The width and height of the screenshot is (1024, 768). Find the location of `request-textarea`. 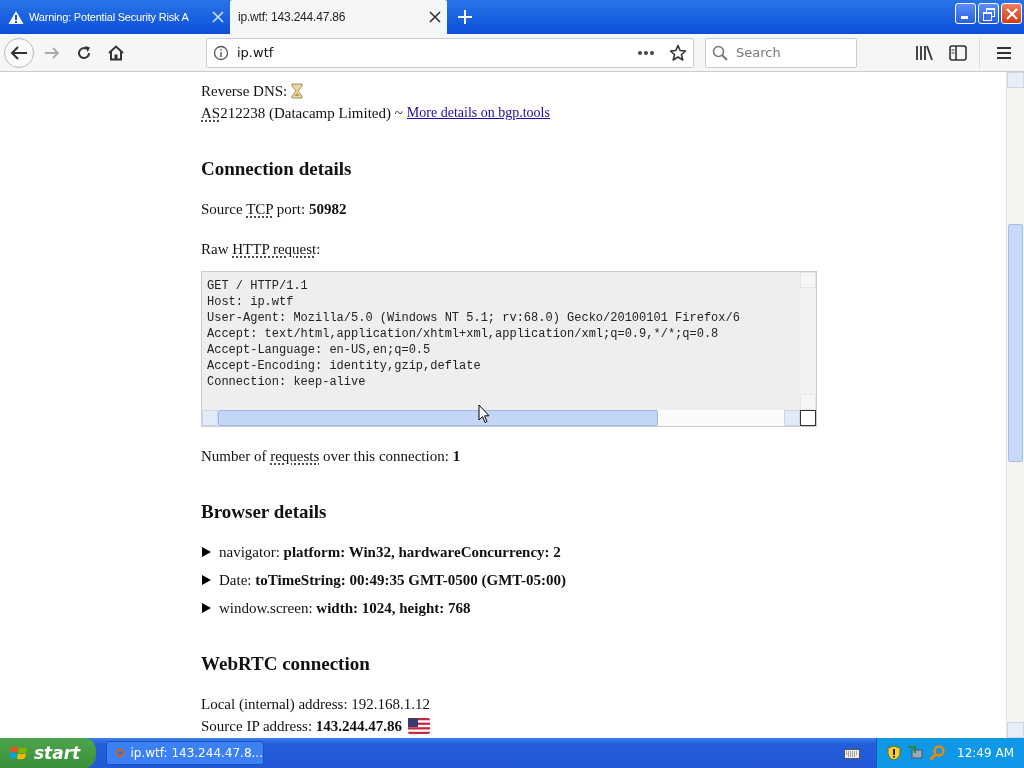

request-textarea is located at coordinates (509, 349).